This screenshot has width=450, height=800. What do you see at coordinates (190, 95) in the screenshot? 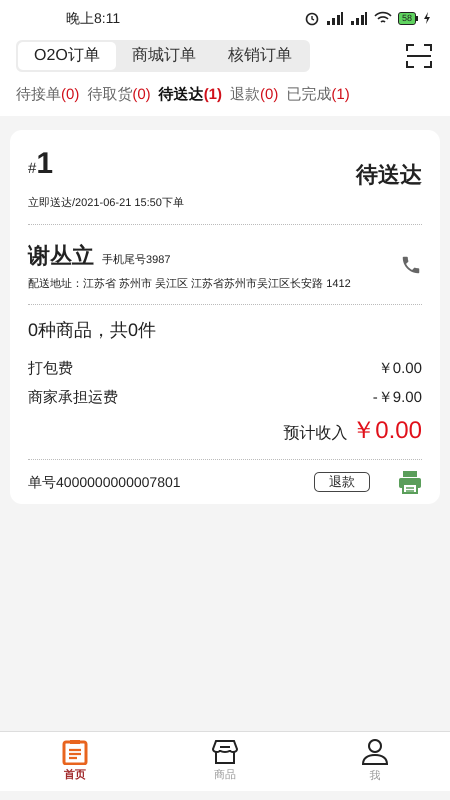
I see `filter-tab: 待送达(1)` at bounding box center [190, 95].